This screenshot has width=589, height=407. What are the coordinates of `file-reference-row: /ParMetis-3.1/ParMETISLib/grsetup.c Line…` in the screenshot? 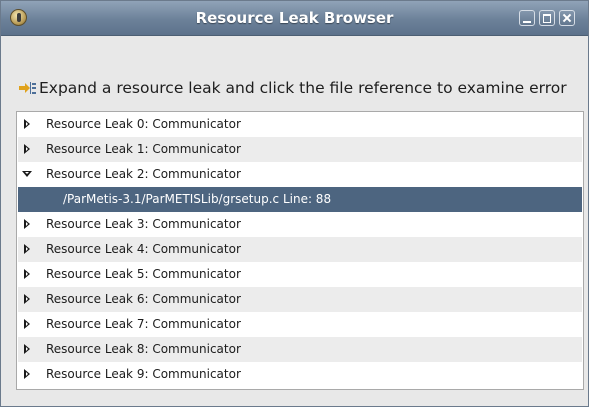 It's located at (300, 199).